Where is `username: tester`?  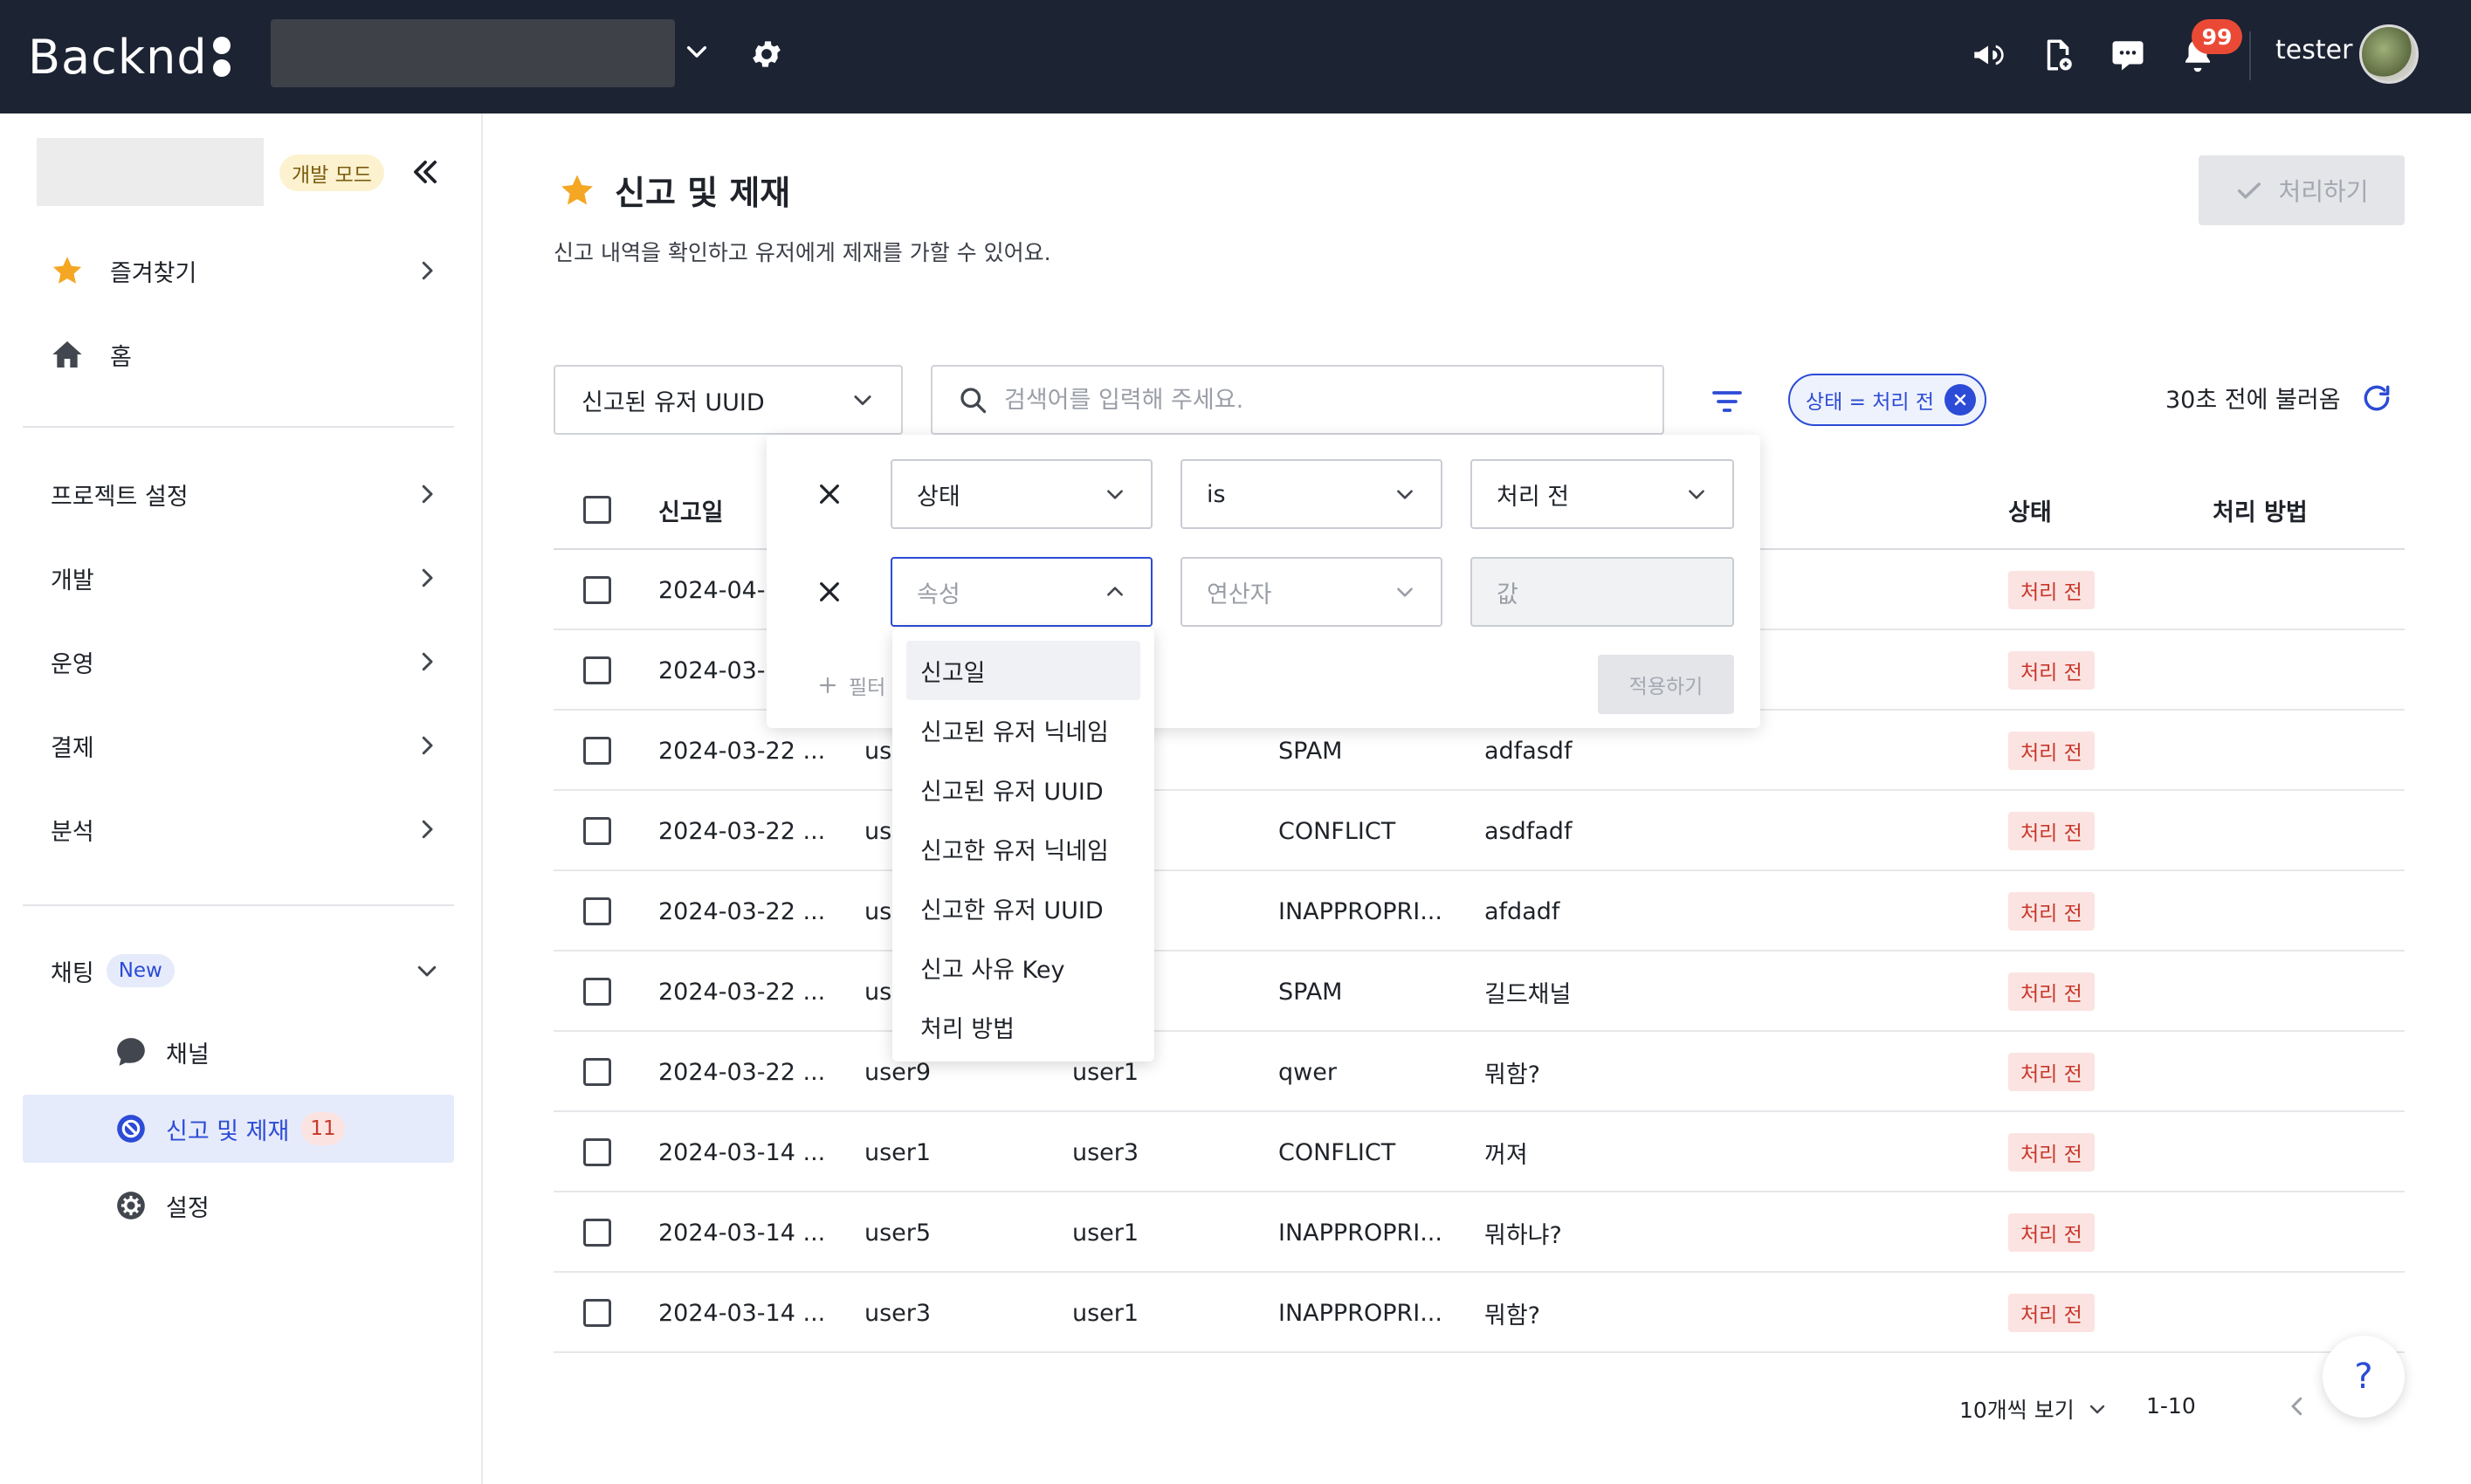
username: tester is located at coordinates (2313, 50).